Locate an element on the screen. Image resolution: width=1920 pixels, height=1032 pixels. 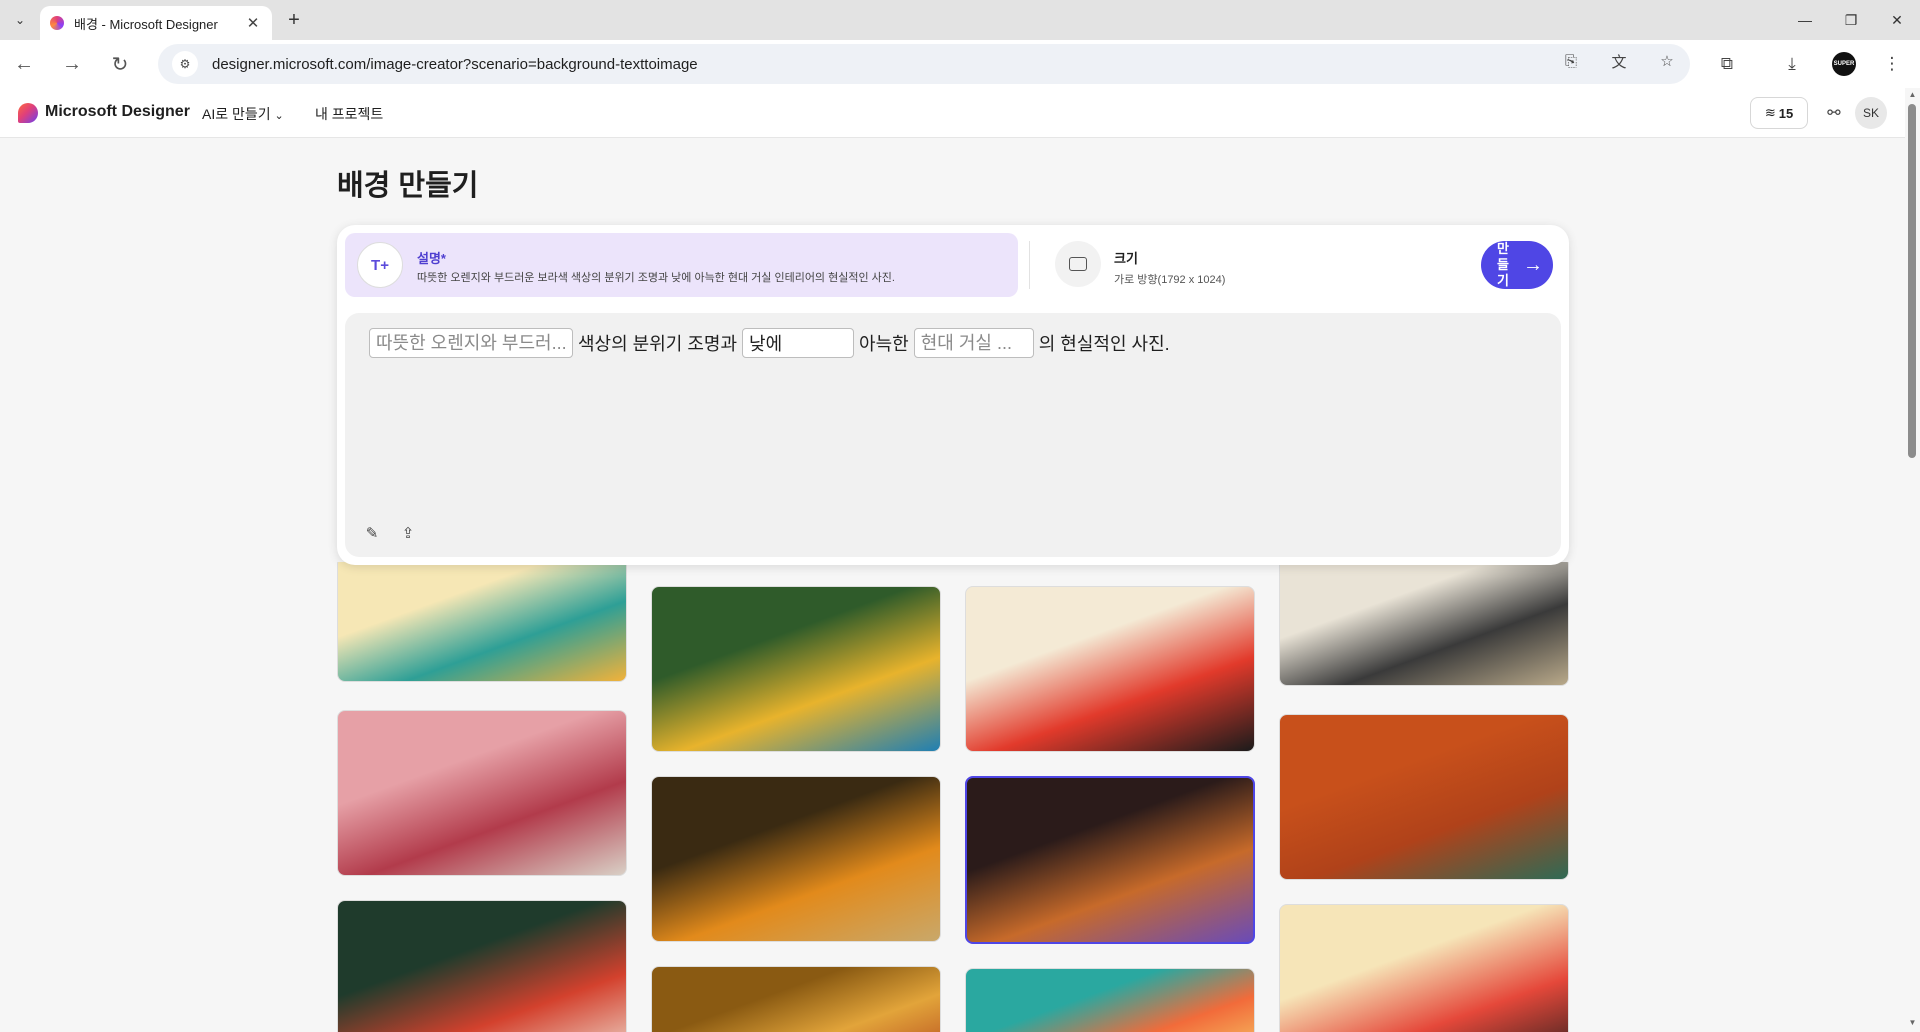
reload-icon: ↻ is located at coordinates (120, 64).